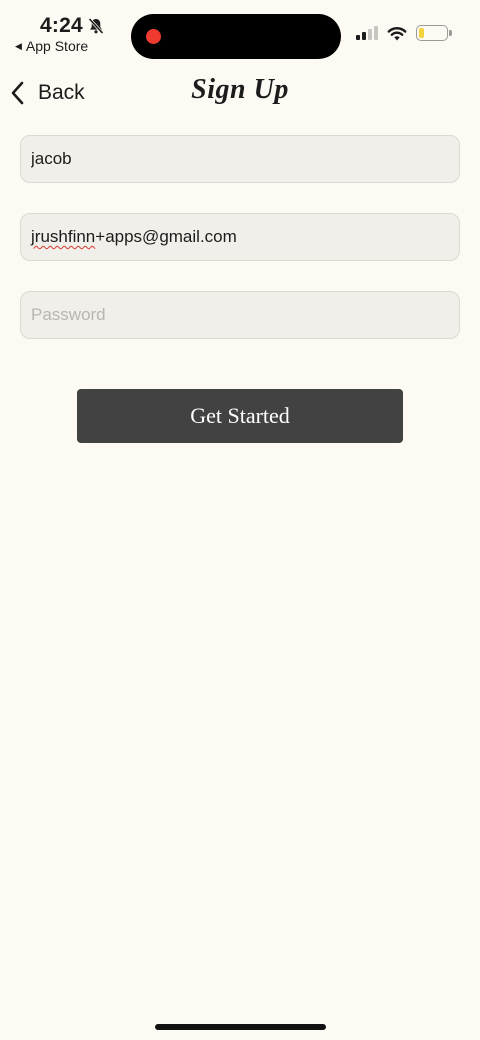 The width and height of the screenshot is (480, 1040). Describe the element at coordinates (434, 33) in the screenshot. I see `battery-icon` at that location.